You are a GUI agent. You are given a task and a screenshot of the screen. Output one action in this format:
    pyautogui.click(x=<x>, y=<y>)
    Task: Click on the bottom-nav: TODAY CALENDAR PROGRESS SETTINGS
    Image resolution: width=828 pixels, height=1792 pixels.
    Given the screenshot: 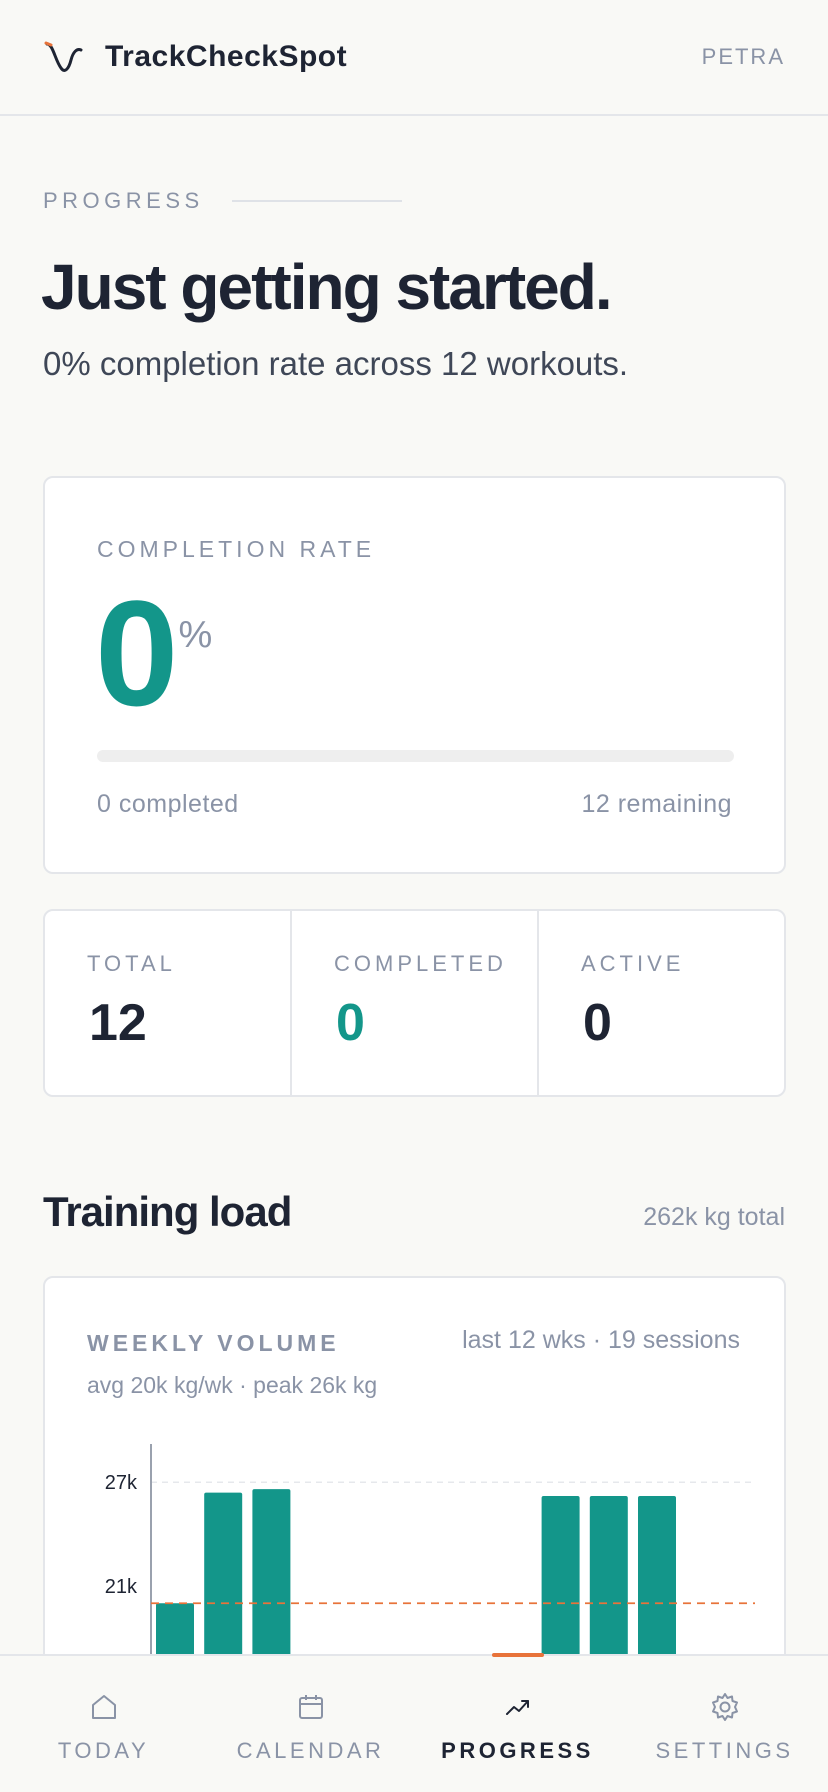 What is the action you would take?
    pyautogui.click(x=414, y=1722)
    